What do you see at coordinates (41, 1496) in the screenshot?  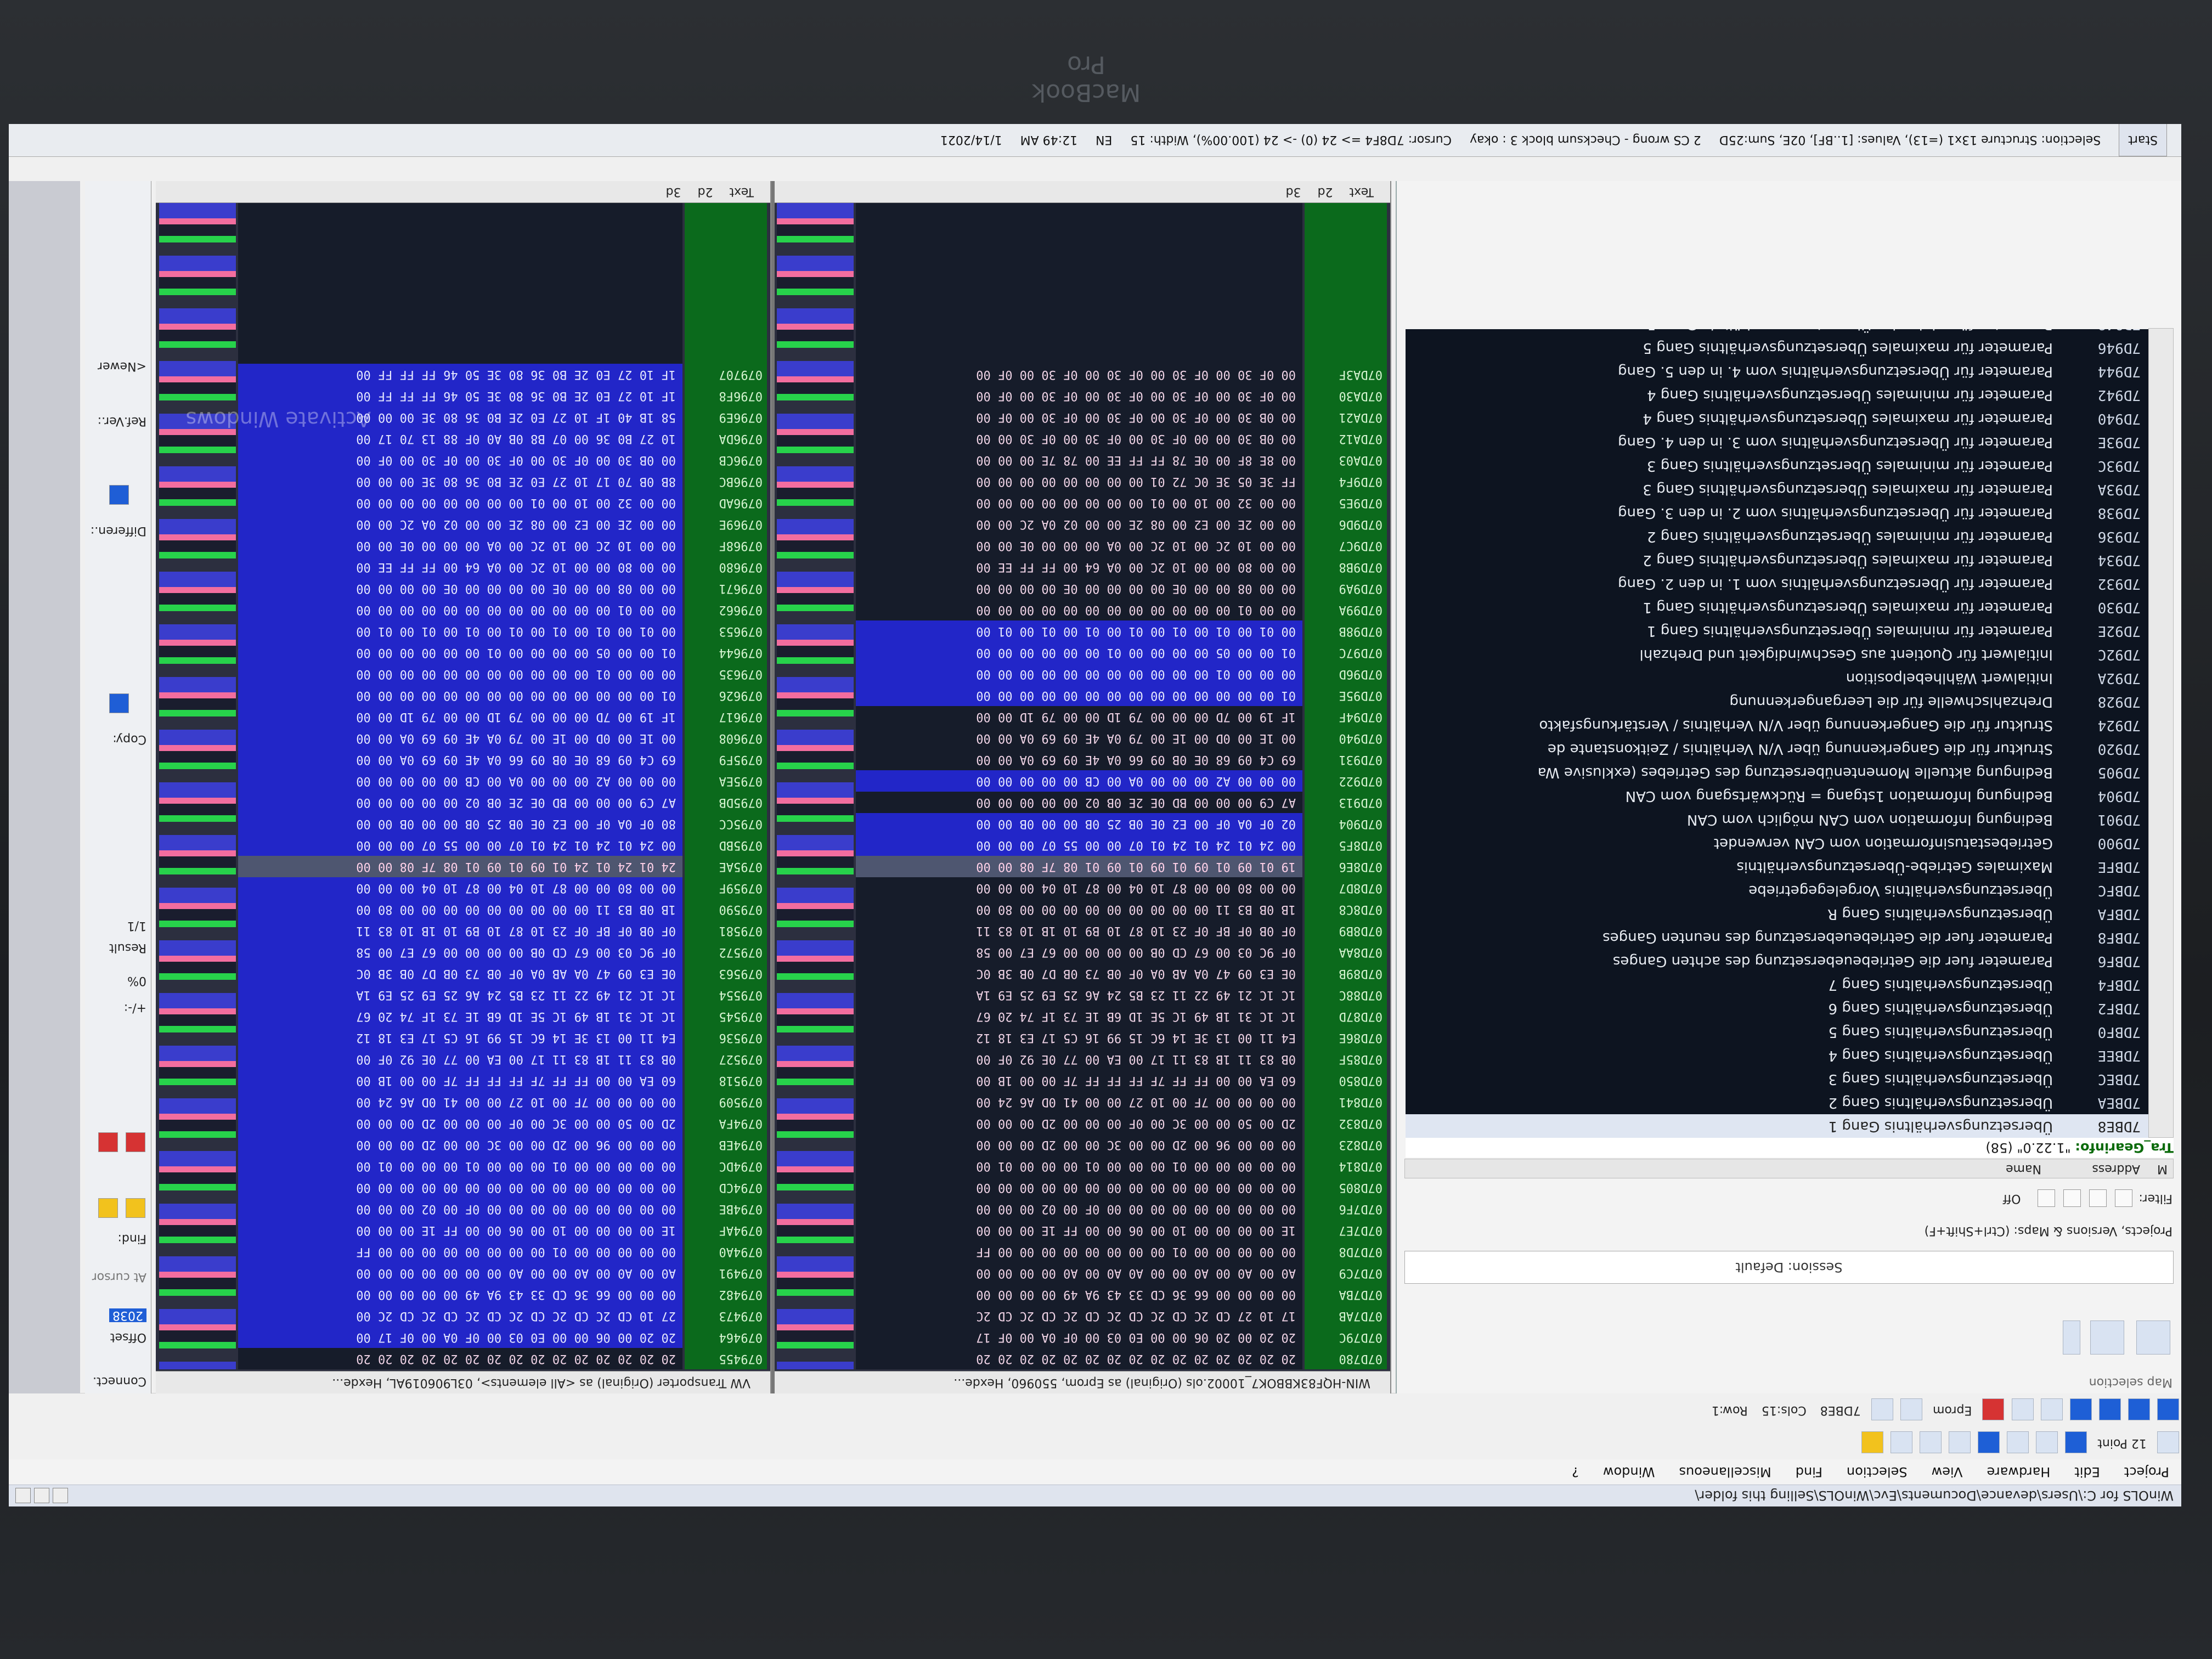 I see `maximize-button` at bounding box center [41, 1496].